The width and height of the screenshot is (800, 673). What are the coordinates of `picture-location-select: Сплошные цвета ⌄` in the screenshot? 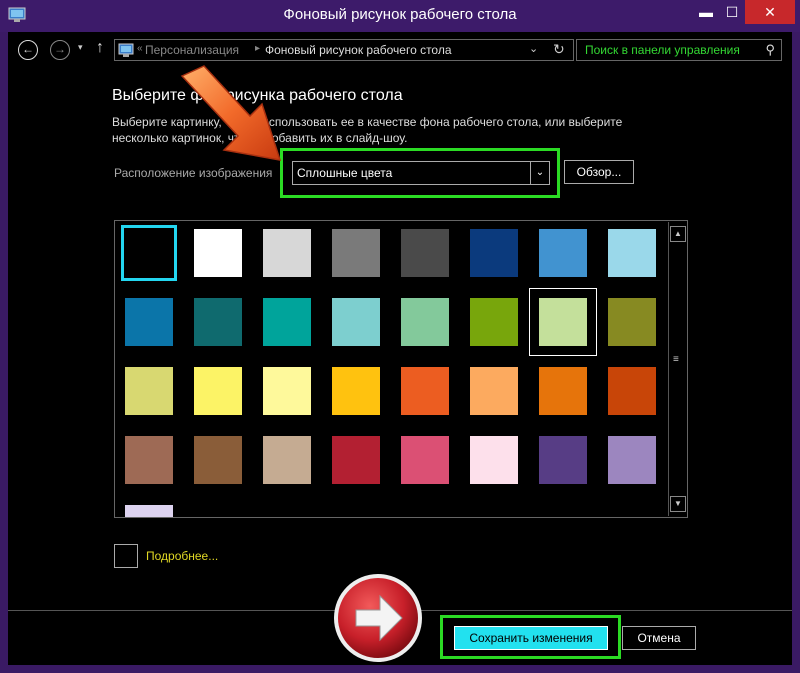 It's located at (421, 173).